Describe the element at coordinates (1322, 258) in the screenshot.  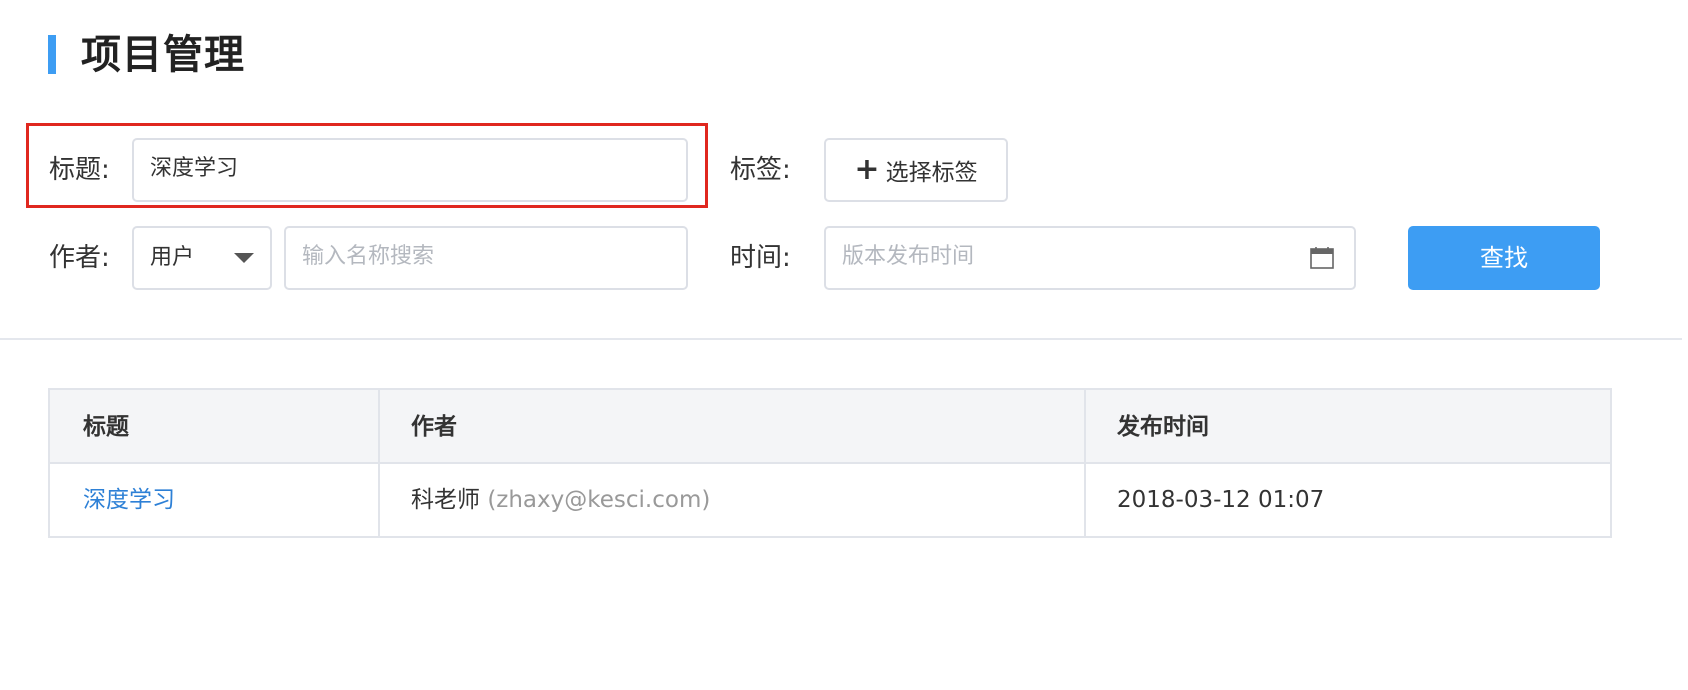
I see `calendar-icon` at that location.